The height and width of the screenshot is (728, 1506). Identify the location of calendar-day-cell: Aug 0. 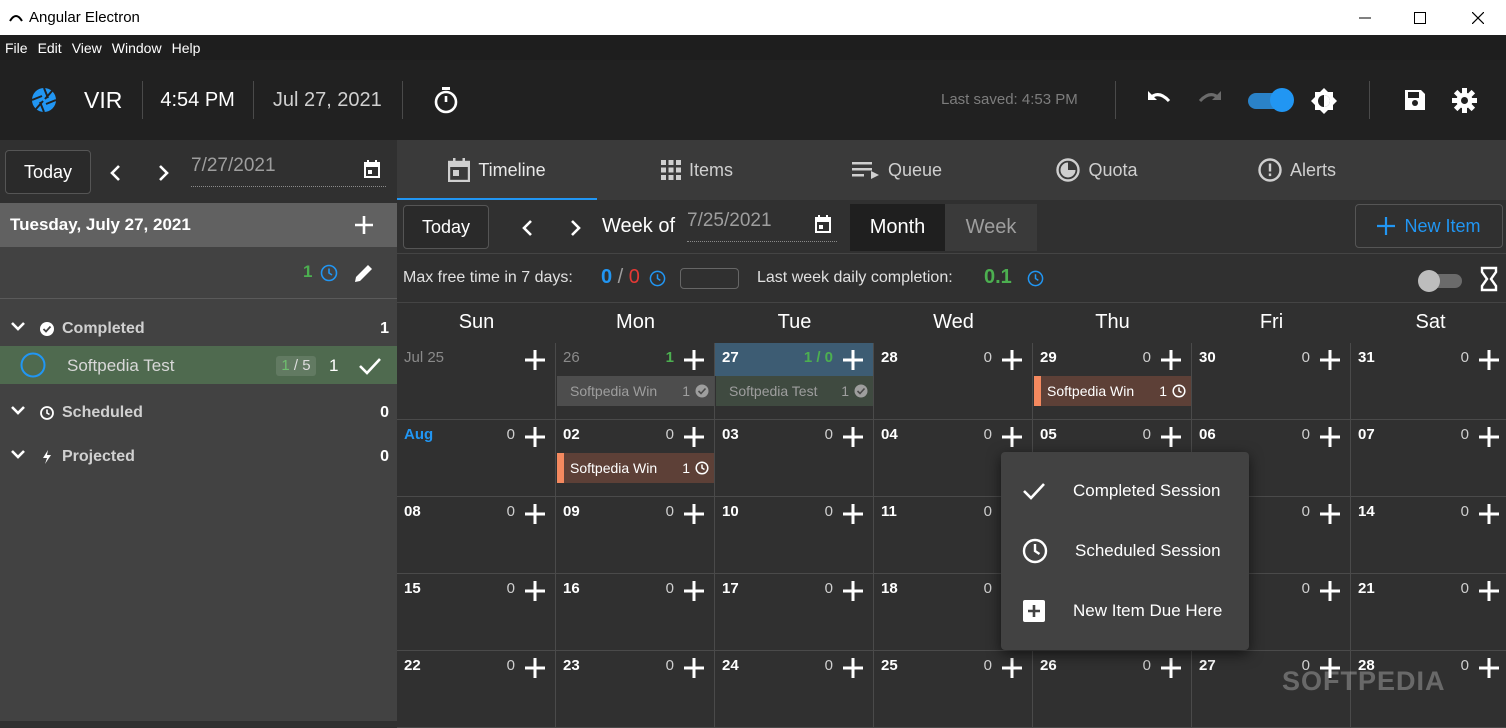
(476, 458).